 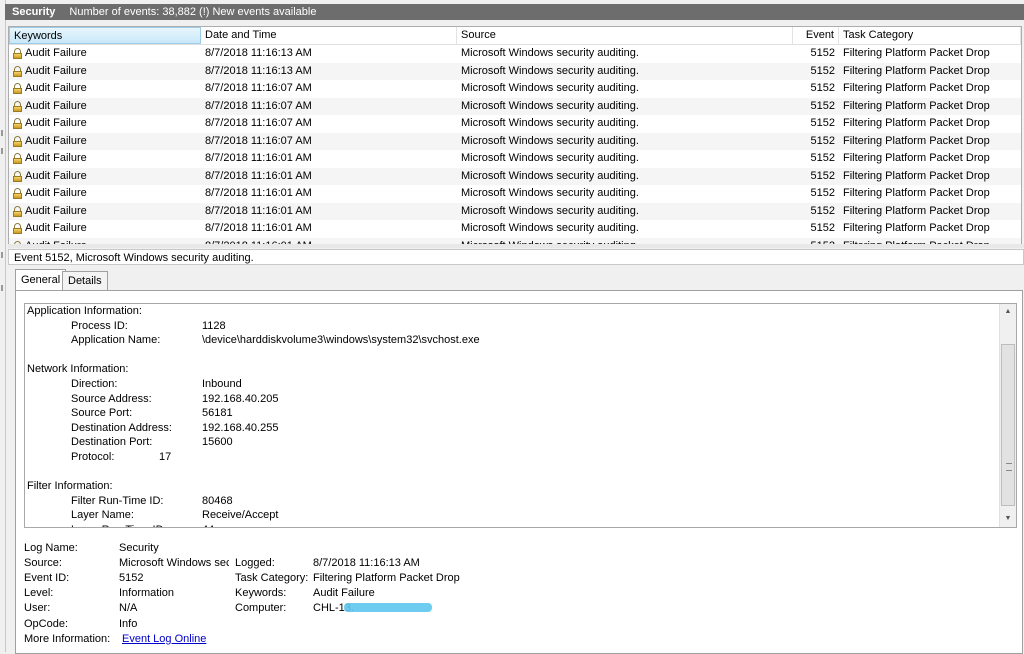 What do you see at coordinates (816, 42) in the screenshot?
I see `column-header-event-id: Event ID` at bounding box center [816, 42].